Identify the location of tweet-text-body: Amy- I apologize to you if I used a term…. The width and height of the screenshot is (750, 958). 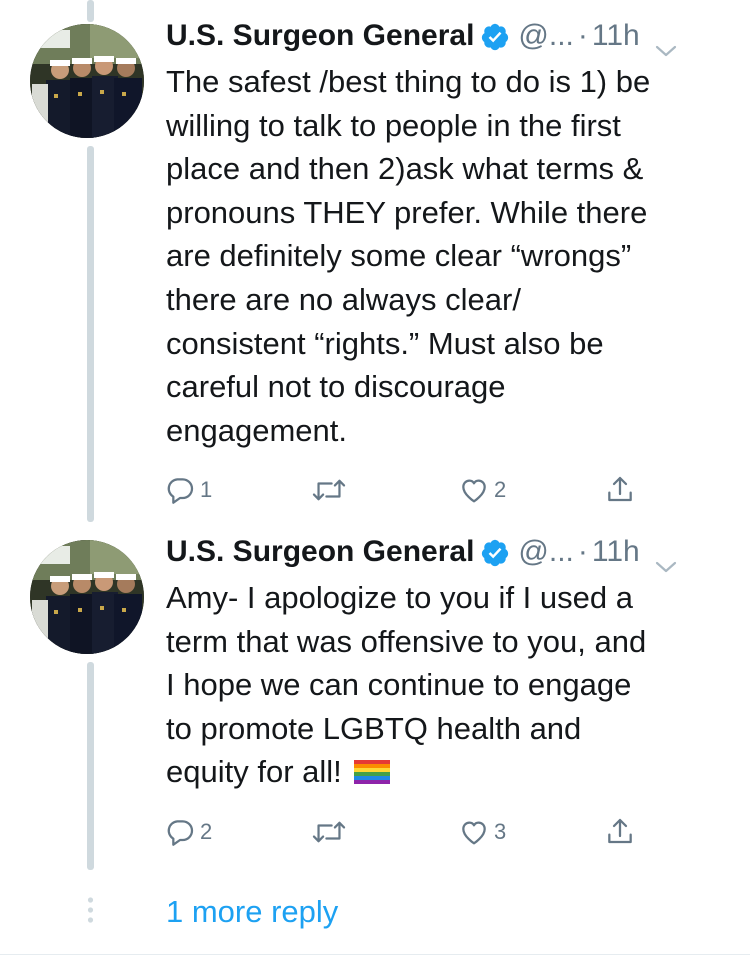
(406, 685).